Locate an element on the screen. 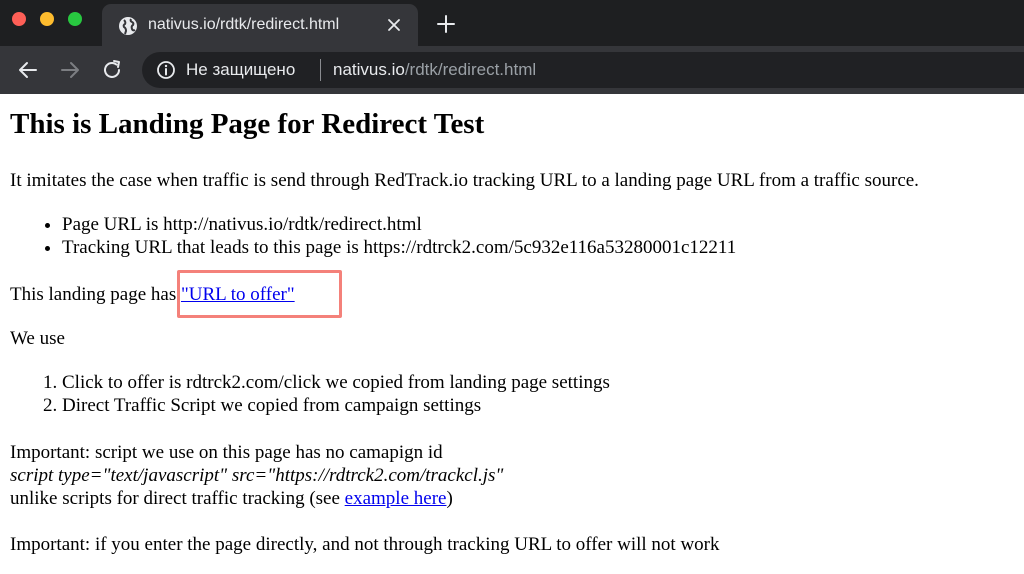  url-path: /rdtk/redirect.html is located at coordinates (470, 69).